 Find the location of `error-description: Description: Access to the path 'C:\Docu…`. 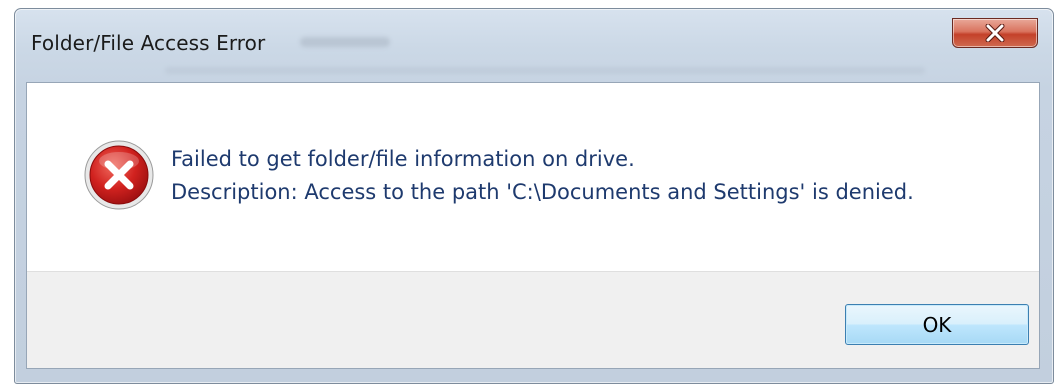

error-description: Description: Access to the path 'C:\Docu… is located at coordinates (542, 192).